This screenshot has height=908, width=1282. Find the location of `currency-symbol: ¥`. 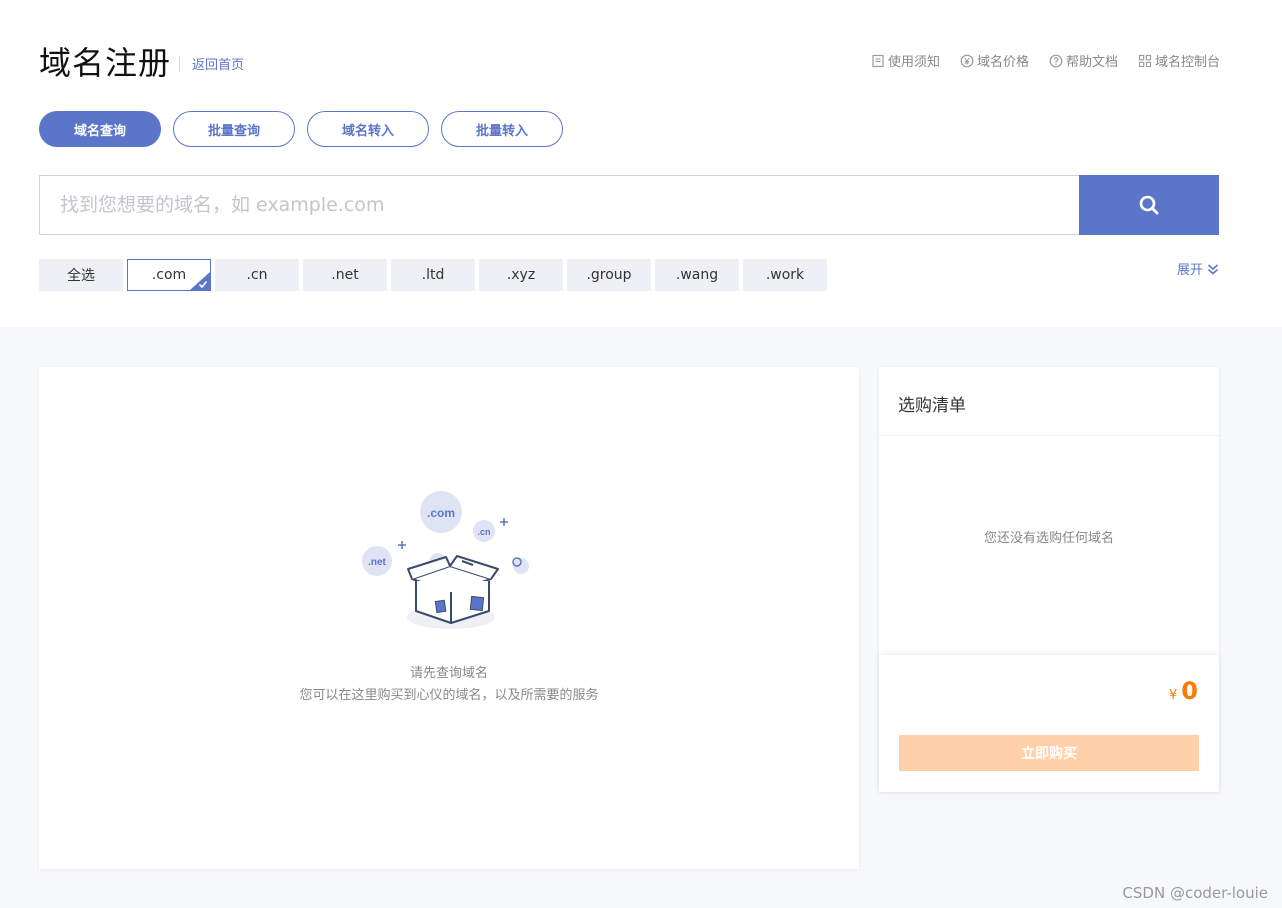

currency-symbol: ¥ is located at coordinates (1173, 695).